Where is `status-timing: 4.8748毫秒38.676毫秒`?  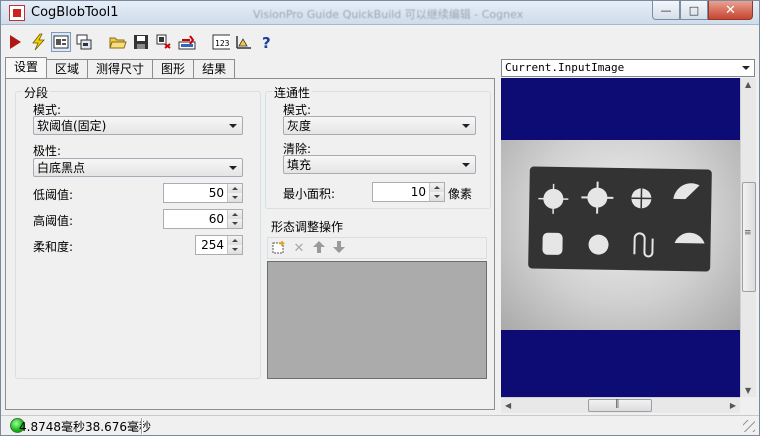
status-timing: 4.8748毫秒38.676毫秒 is located at coordinates (85, 427).